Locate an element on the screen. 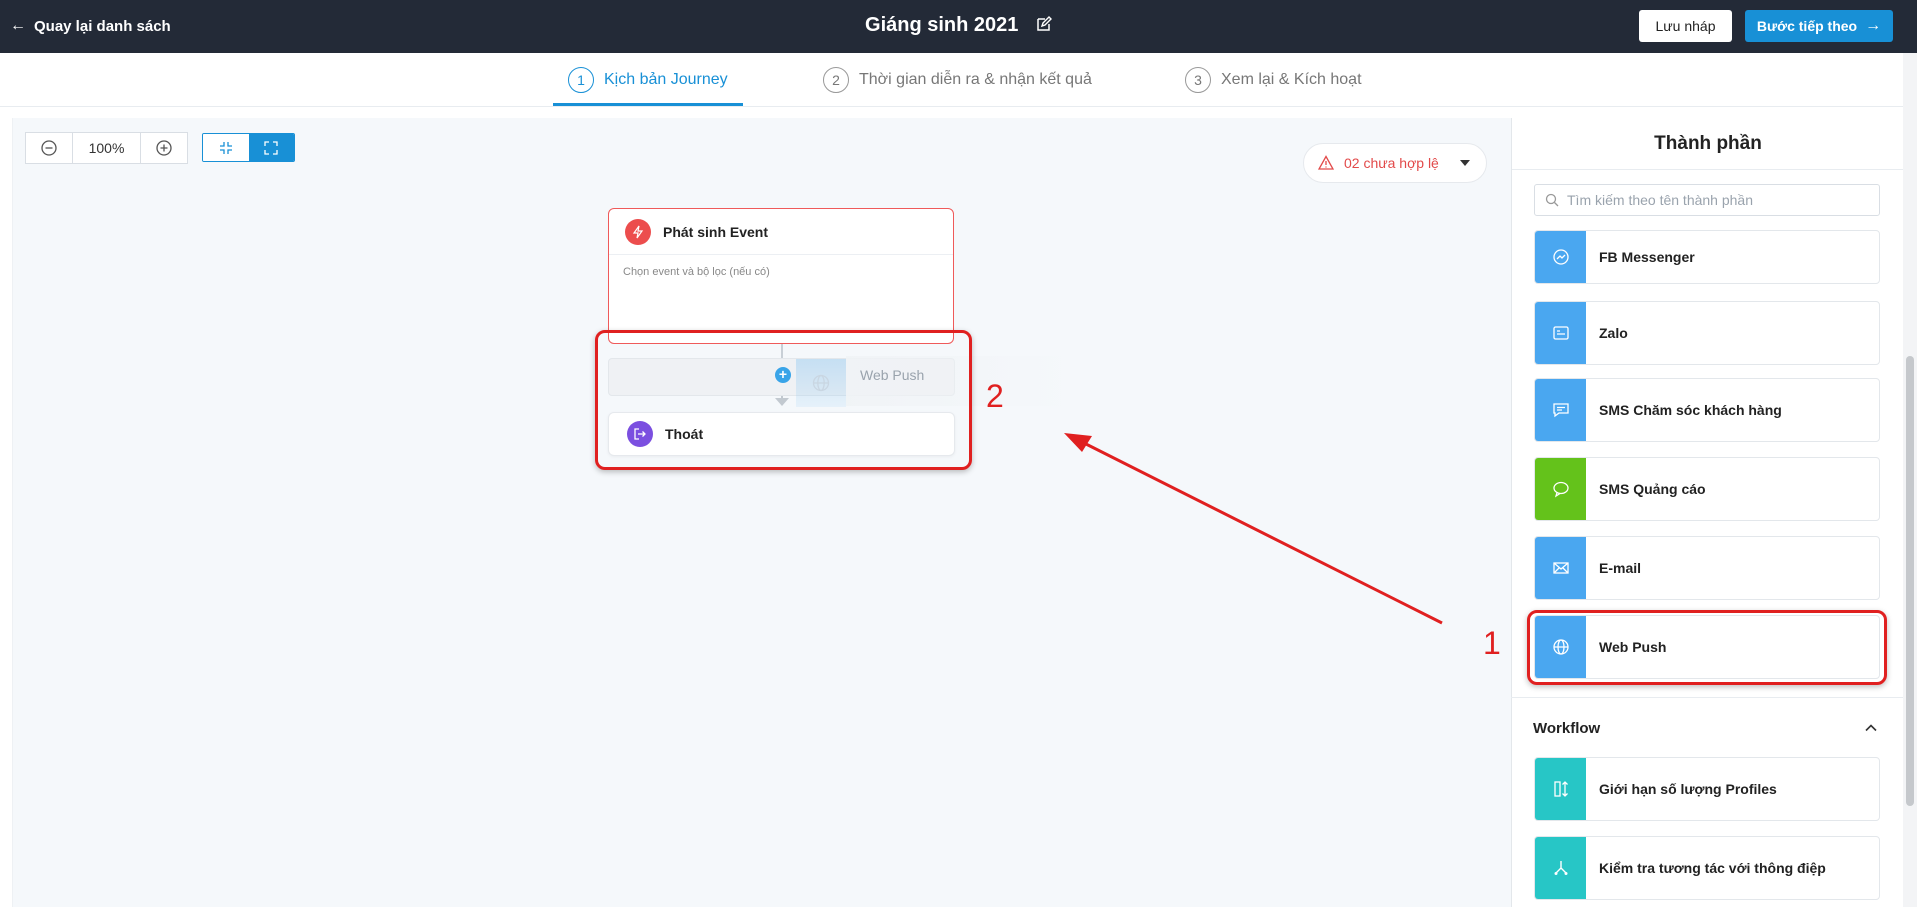  sms-icon is located at coordinates (1560, 410).